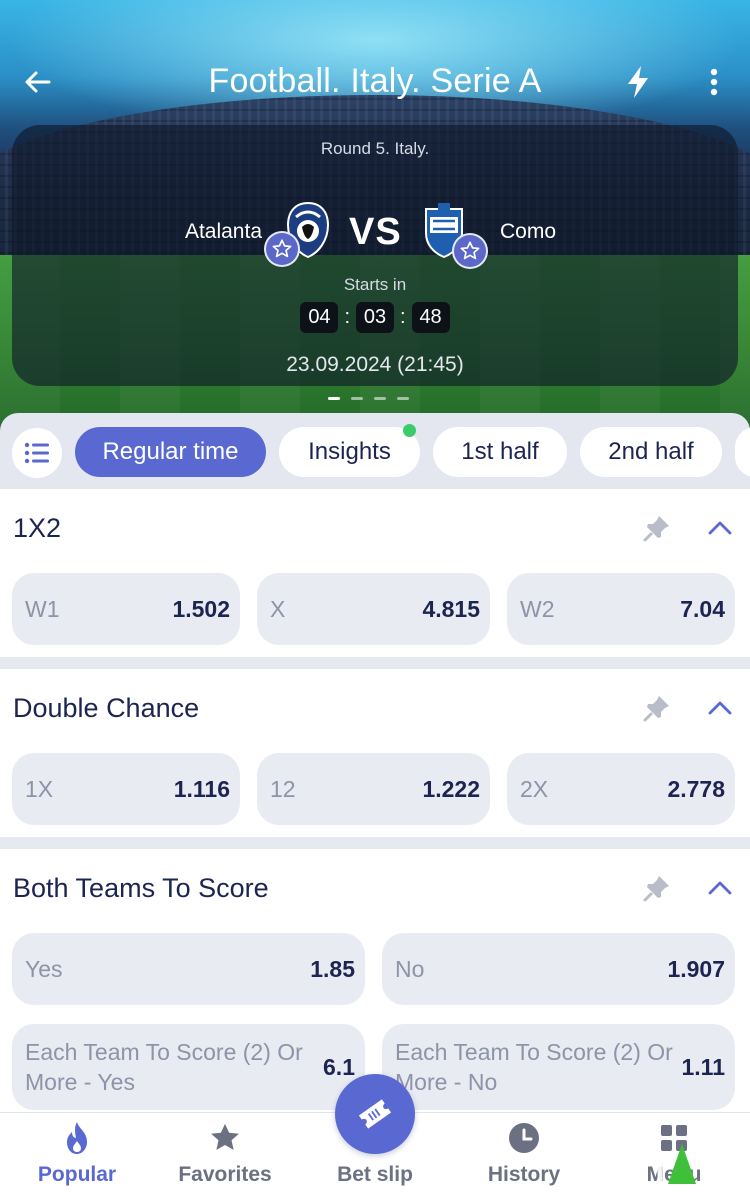  What do you see at coordinates (42, 608) in the screenshot?
I see `outcome-label: W1` at bounding box center [42, 608].